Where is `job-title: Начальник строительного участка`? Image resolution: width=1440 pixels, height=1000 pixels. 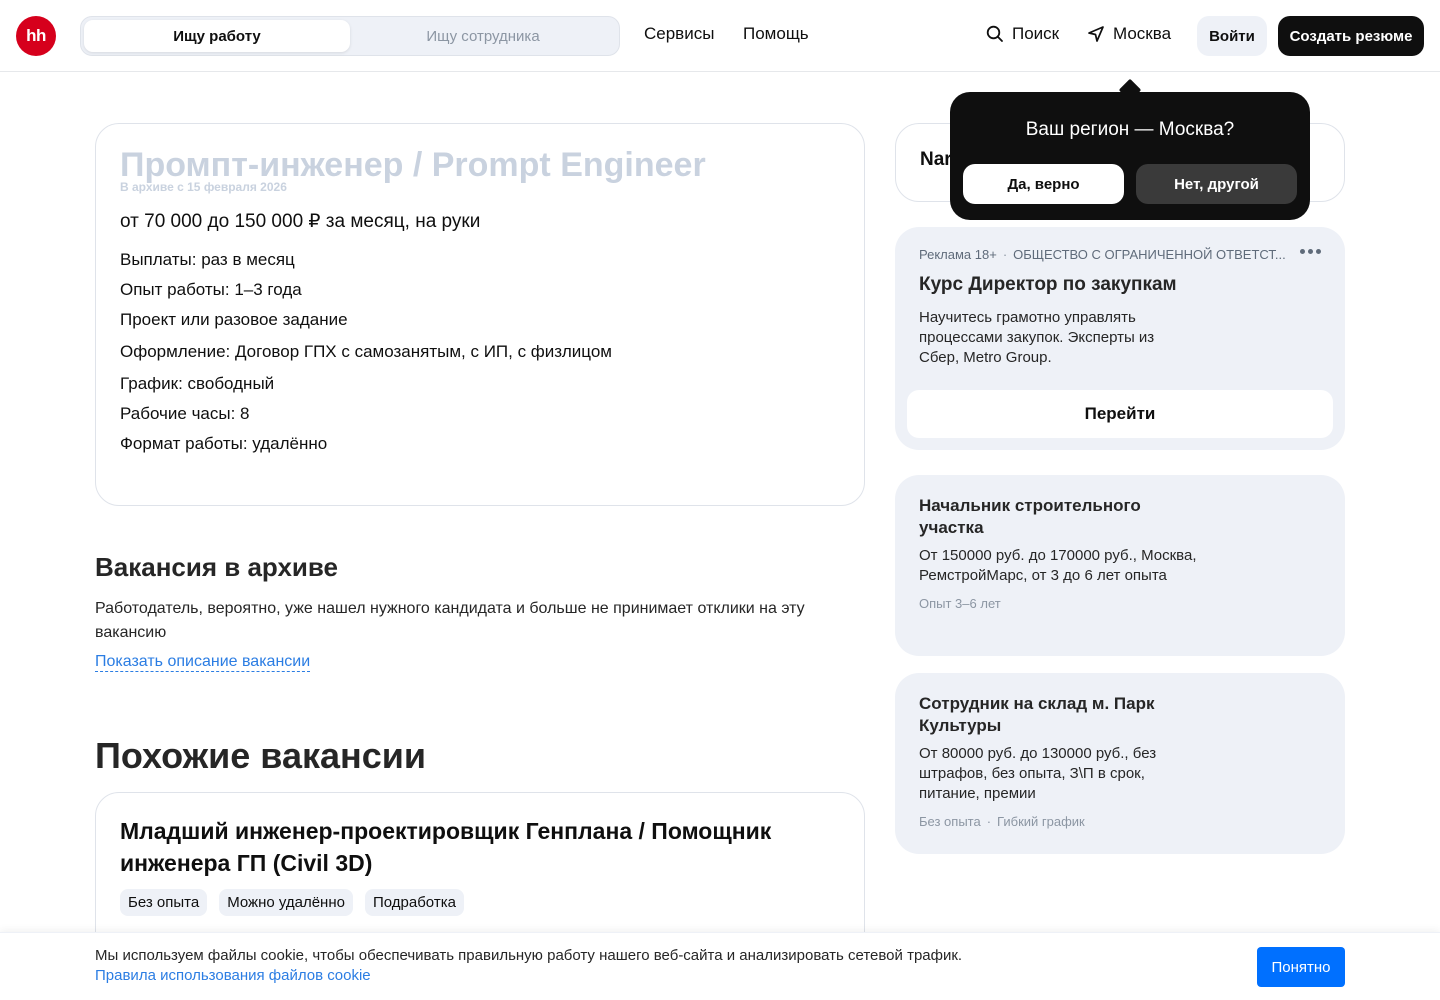 job-title: Начальник строительного участка is located at coordinates (1054, 517).